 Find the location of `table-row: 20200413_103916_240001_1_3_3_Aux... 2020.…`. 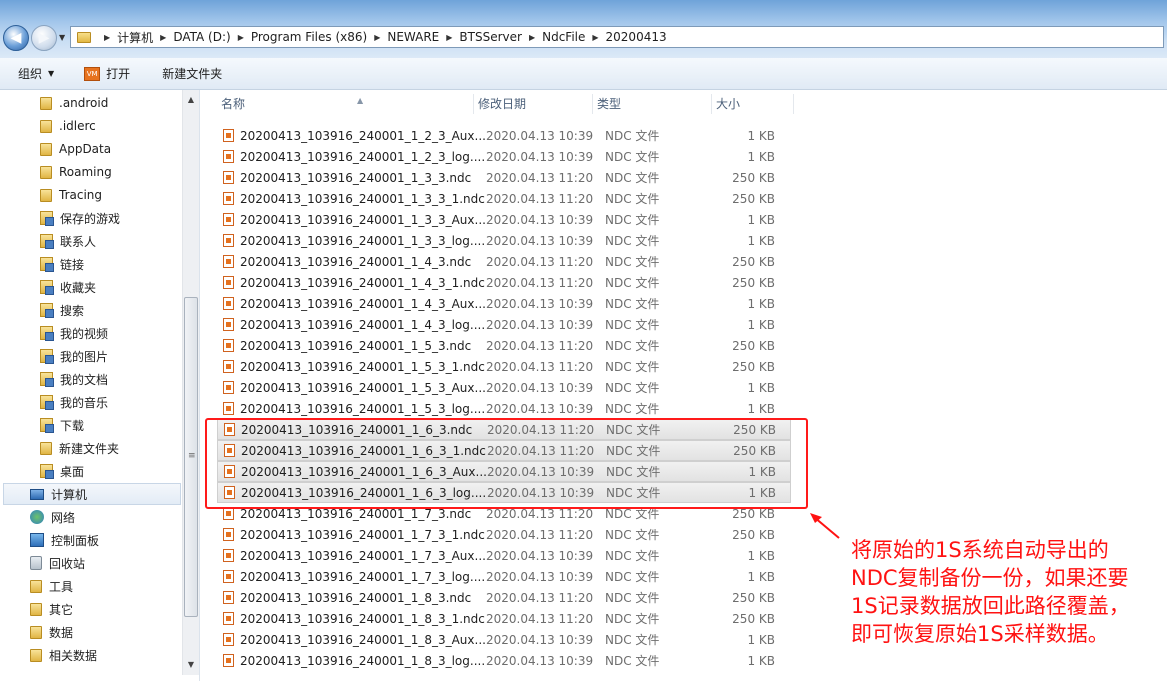

table-row: 20200413_103916_240001_1_3_3_Aux... 2020.… is located at coordinates (504, 219).